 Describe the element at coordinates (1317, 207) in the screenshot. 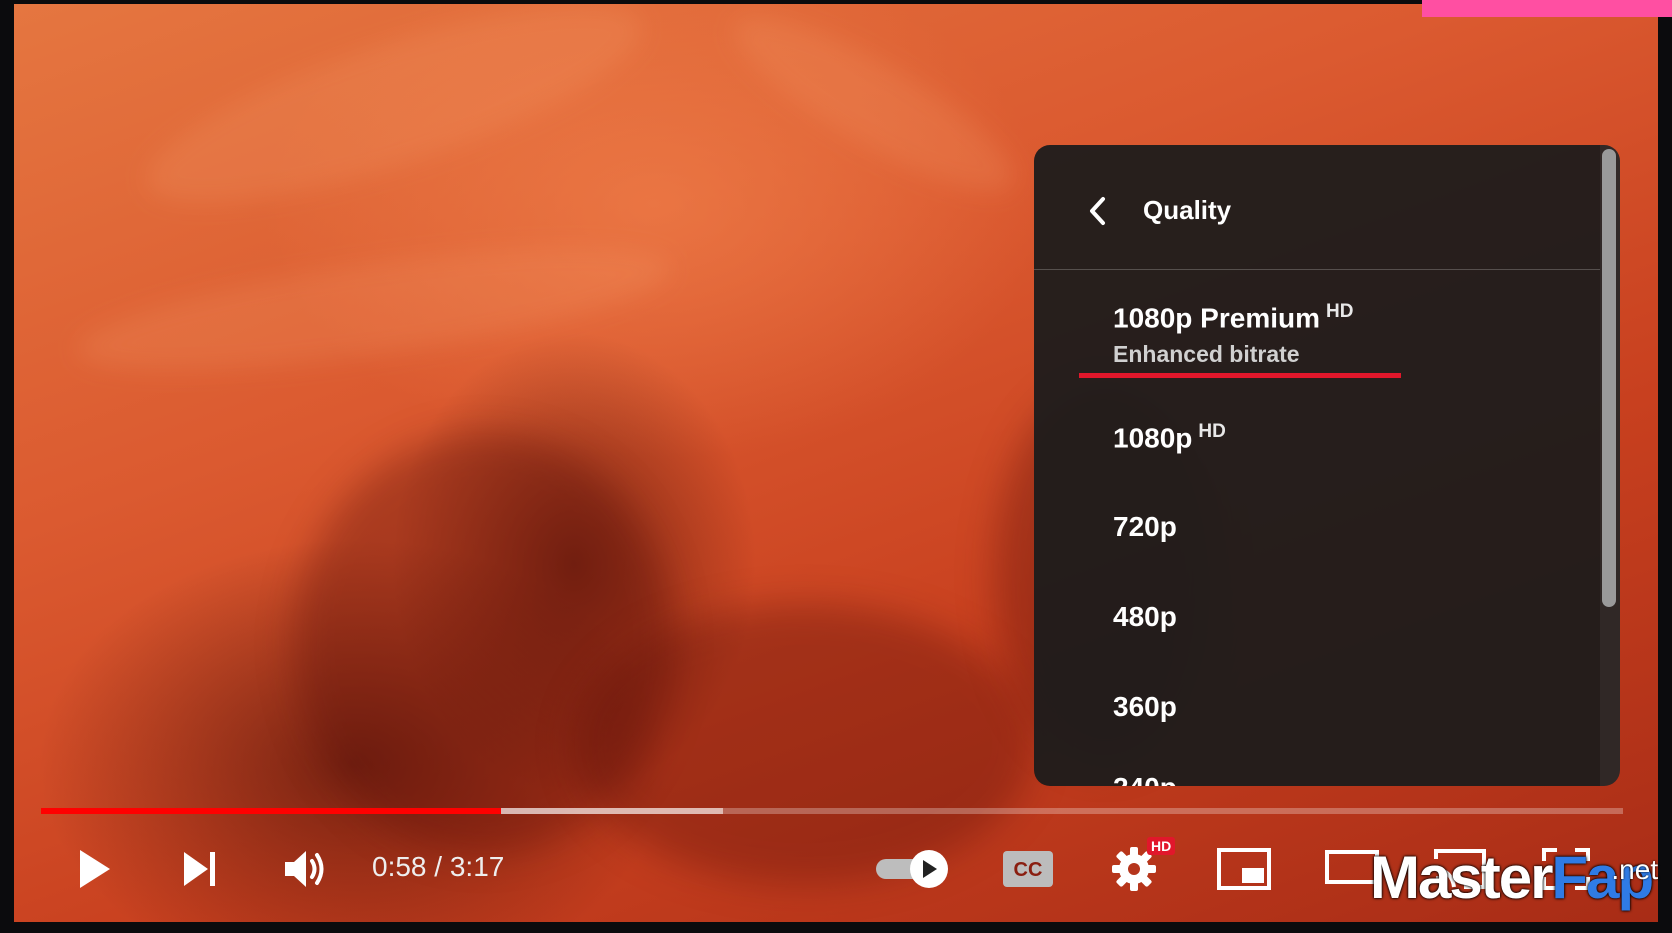

I see `panel-header: Quality` at that location.